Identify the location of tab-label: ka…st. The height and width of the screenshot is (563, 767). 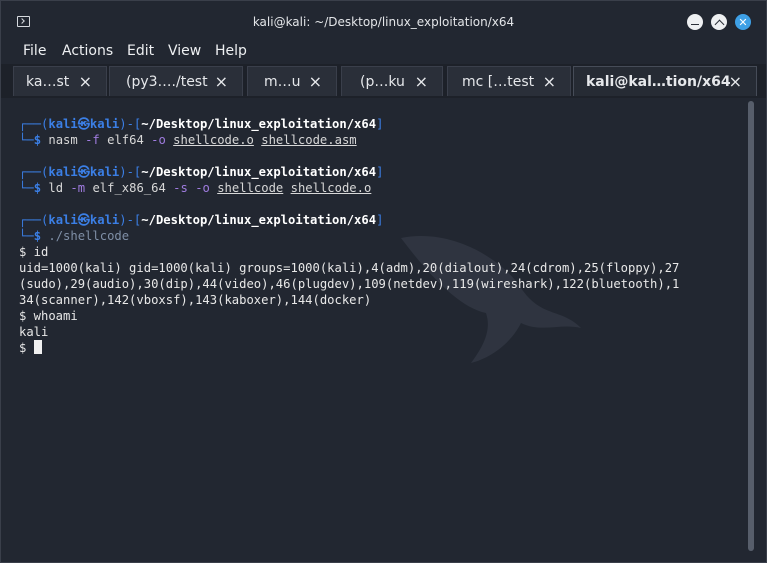
(48, 82).